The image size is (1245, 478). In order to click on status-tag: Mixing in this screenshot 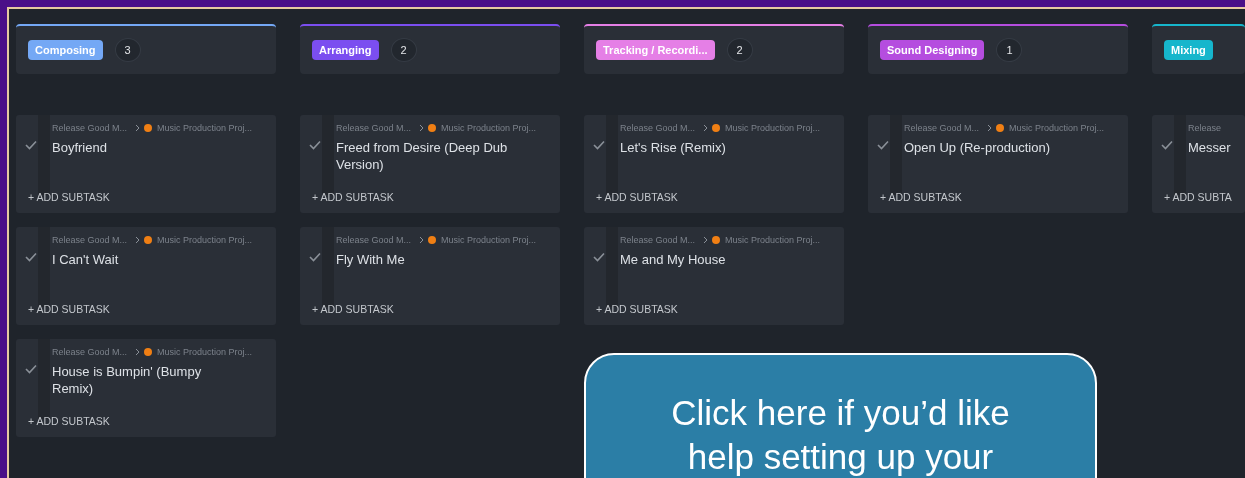, I will do `click(1188, 50)`.